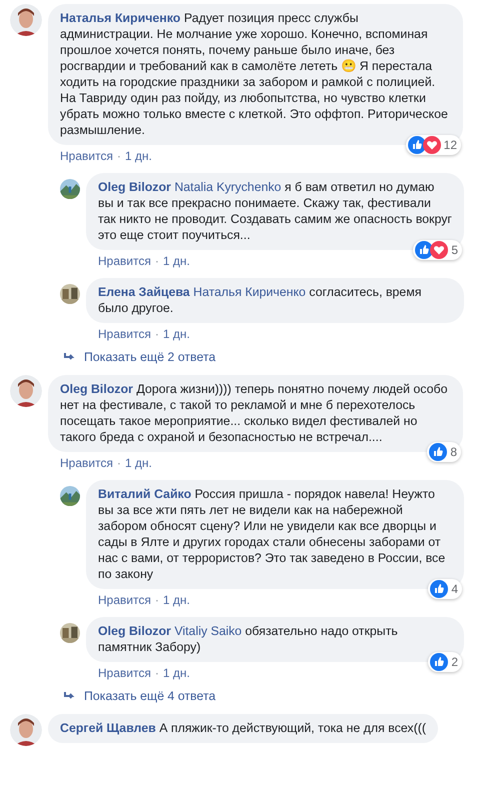 This screenshot has height=787, width=486. I want to click on reactions-badge: 8, so click(444, 452).